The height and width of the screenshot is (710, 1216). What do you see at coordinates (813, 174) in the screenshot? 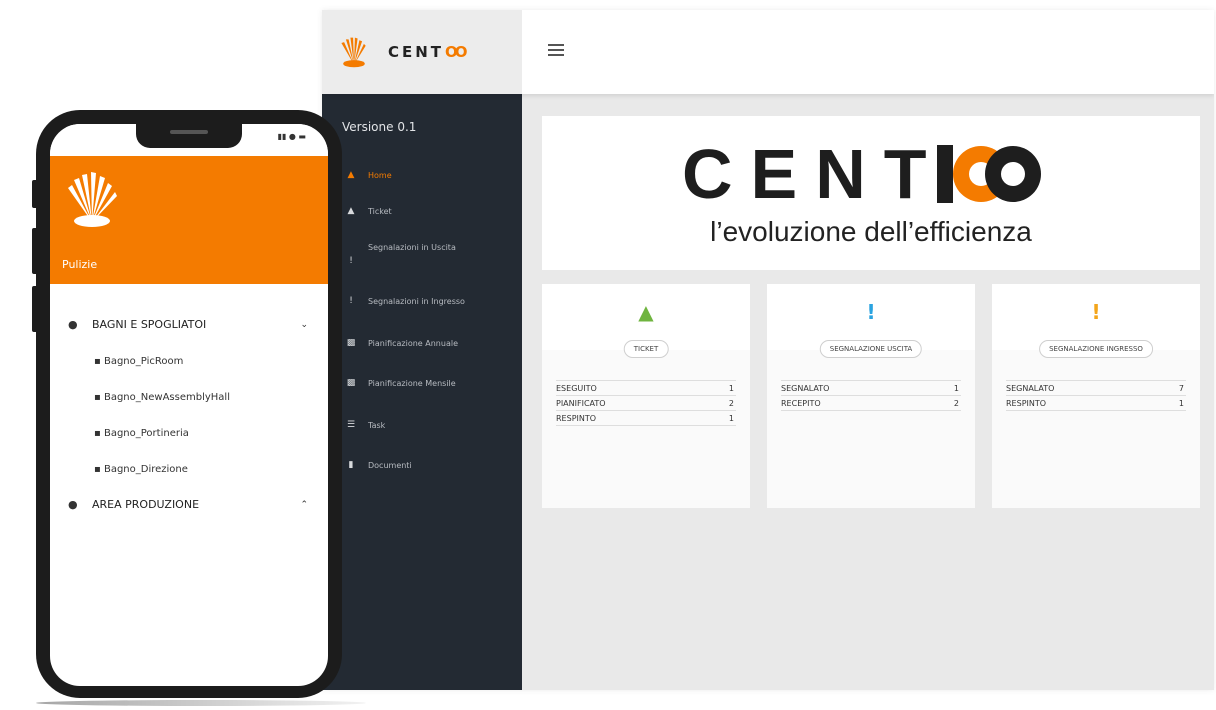
I see `banner-title-text: CENT` at bounding box center [813, 174].